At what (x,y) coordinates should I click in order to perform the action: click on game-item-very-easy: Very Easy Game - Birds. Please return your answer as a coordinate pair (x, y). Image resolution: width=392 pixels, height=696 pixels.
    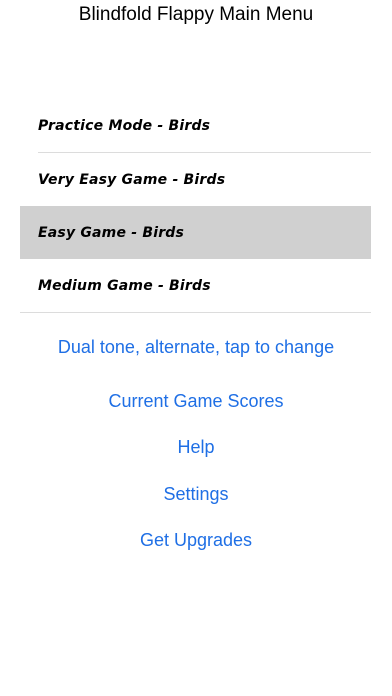
    Looking at the image, I should click on (195, 179).